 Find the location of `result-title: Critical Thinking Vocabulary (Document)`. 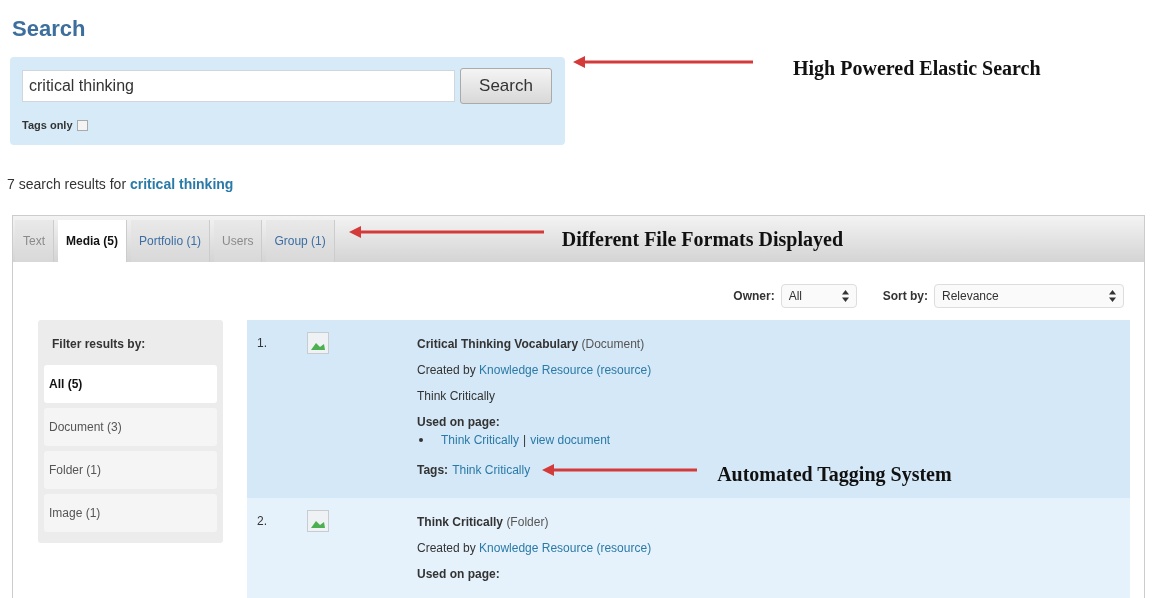

result-title: Critical Thinking Vocabulary (Document) is located at coordinates (531, 344).